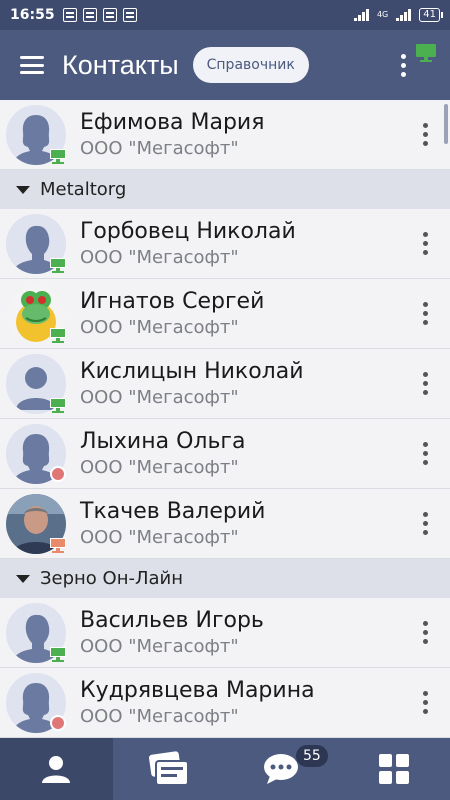 This screenshot has height=800, width=450. I want to click on apps-icon, so click(393, 769).